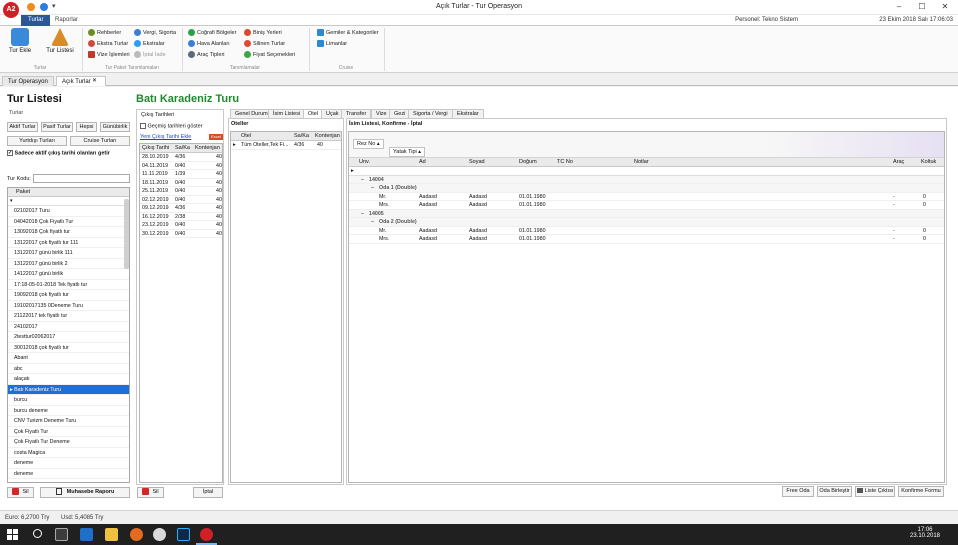 The width and height of the screenshot is (958, 545). I want to click on paket-row: 17:18-05-01-2018 Tek fiyatlı tur, so click(68, 285).